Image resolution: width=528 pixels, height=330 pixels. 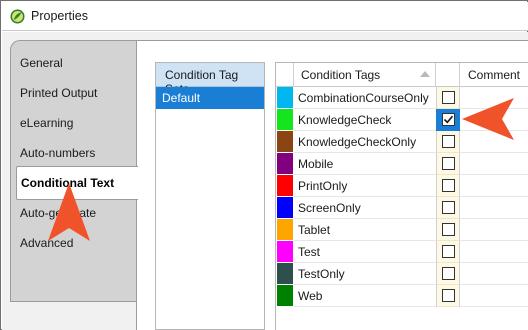 I want to click on tag-name-cell: KnowledgeCheck, so click(x=365, y=120).